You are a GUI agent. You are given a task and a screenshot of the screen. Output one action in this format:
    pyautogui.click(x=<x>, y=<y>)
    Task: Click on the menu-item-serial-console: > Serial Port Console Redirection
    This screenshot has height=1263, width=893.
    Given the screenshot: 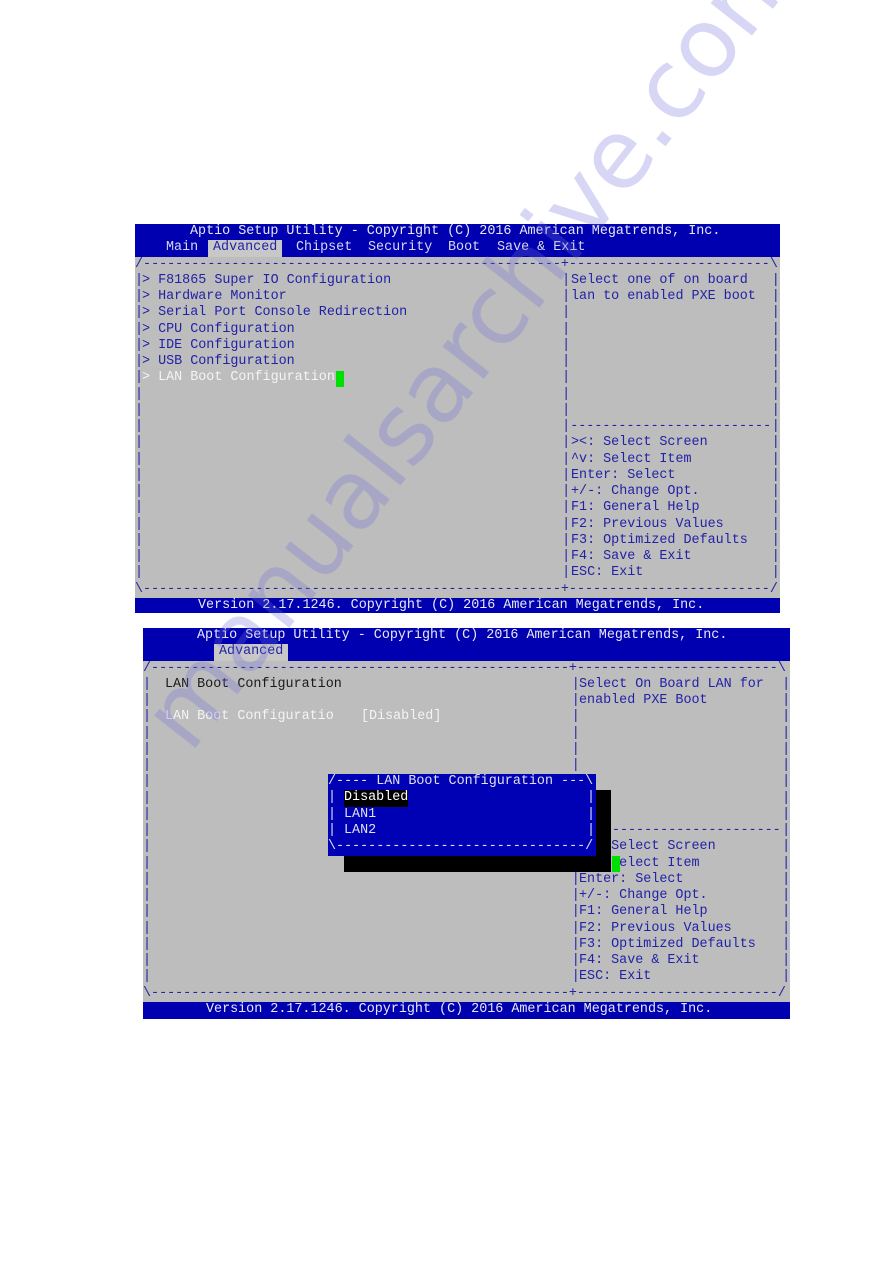 What is the action you would take?
    pyautogui.click(x=274, y=313)
    